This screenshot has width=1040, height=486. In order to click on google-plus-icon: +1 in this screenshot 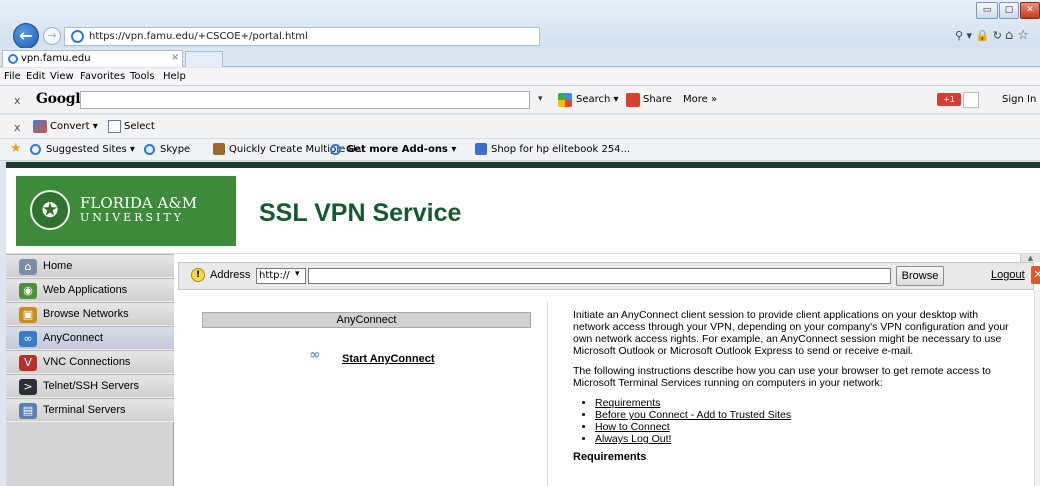, I will do `click(949, 99)`.